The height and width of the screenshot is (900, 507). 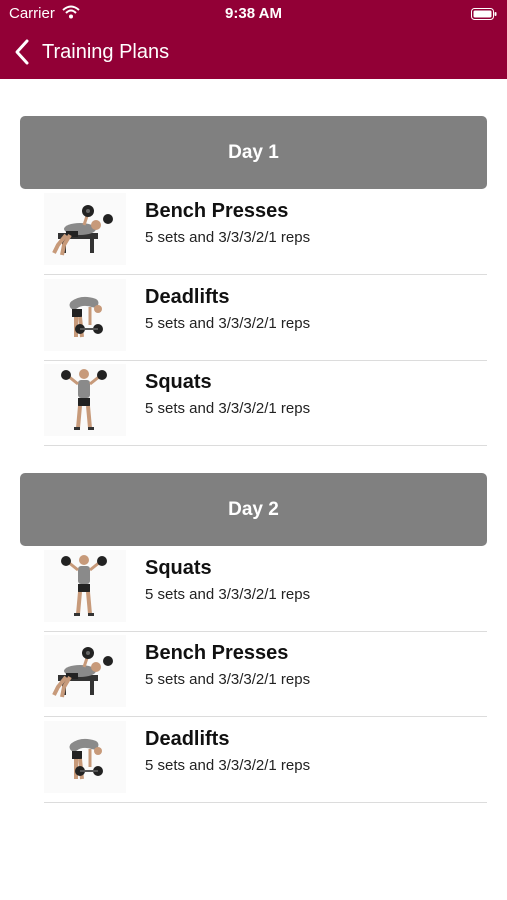 I want to click on status-bar: Carrier 9:38 AM, so click(x=253, y=14).